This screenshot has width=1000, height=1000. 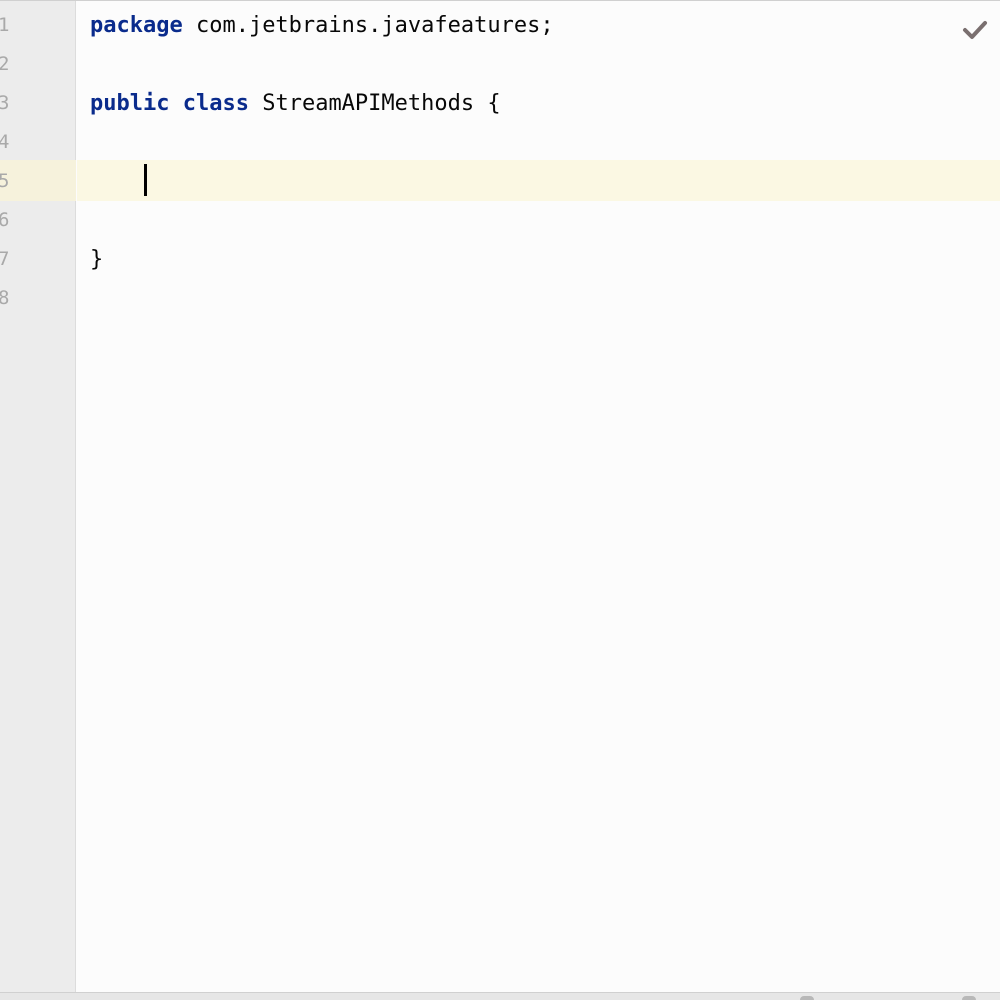 I want to click on line-number: 7, so click(x=5, y=259).